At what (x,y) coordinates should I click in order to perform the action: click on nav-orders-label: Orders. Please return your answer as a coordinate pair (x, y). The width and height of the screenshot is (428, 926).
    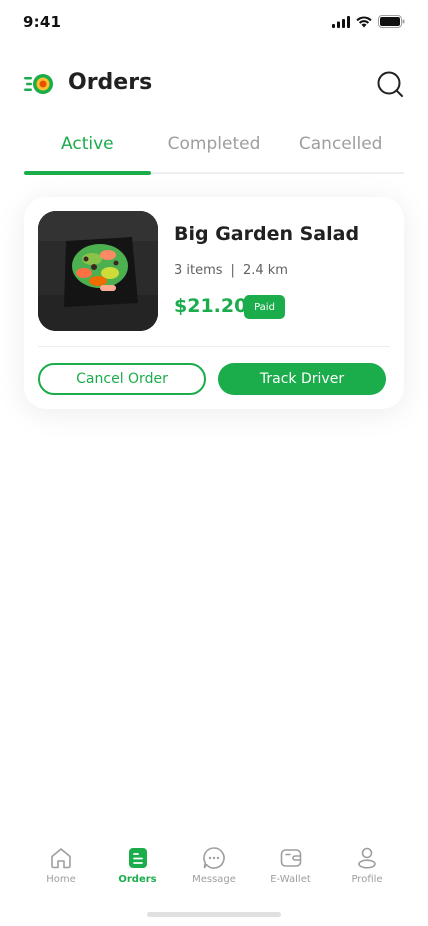
    Looking at the image, I should click on (137, 879).